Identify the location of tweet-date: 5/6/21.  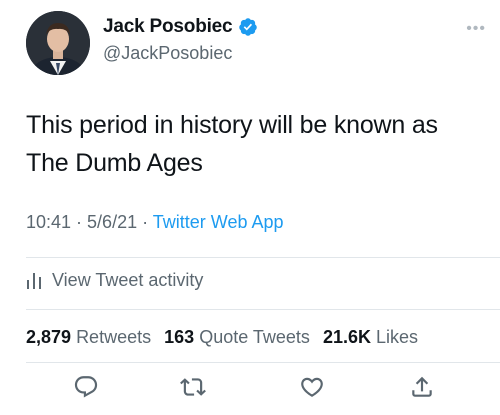
(112, 222).